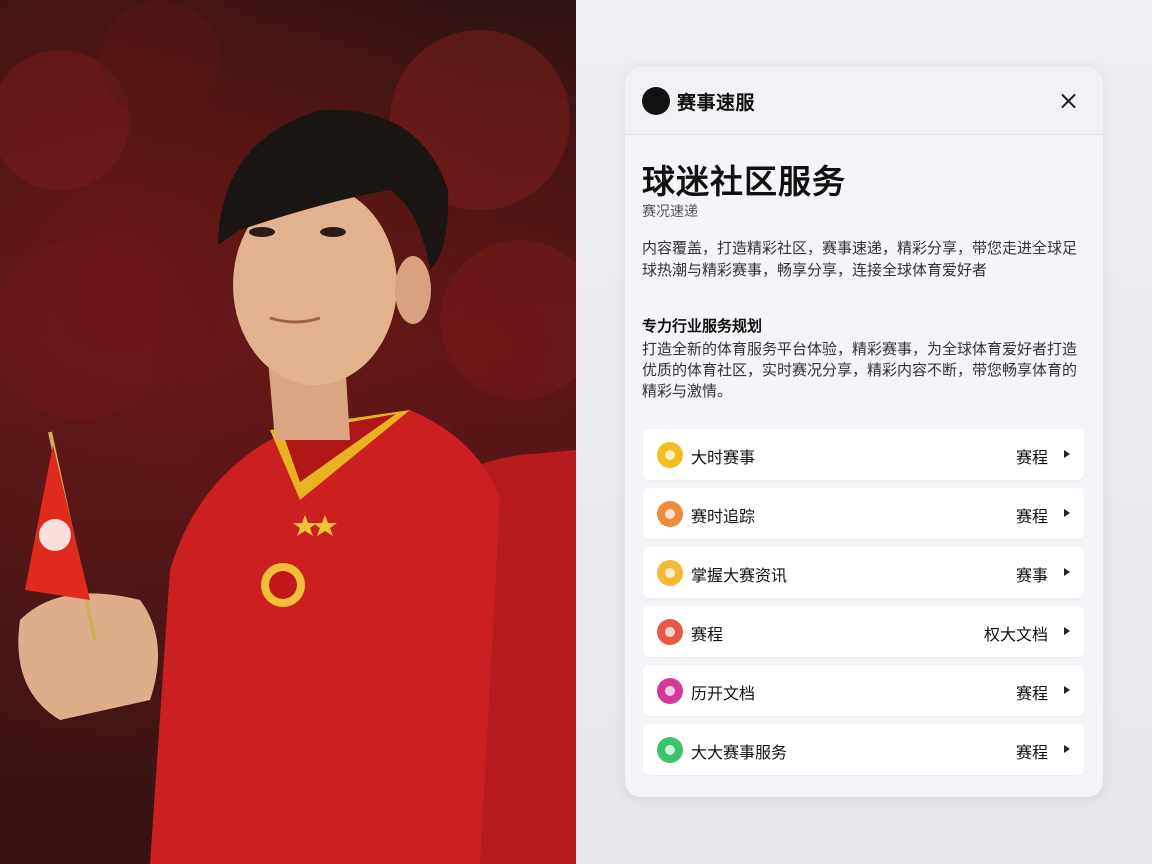 The width and height of the screenshot is (1152, 864). What do you see at coordinates (670, 691) in the screenshot?
I see `document-icon` at bounding box center [670, 691].